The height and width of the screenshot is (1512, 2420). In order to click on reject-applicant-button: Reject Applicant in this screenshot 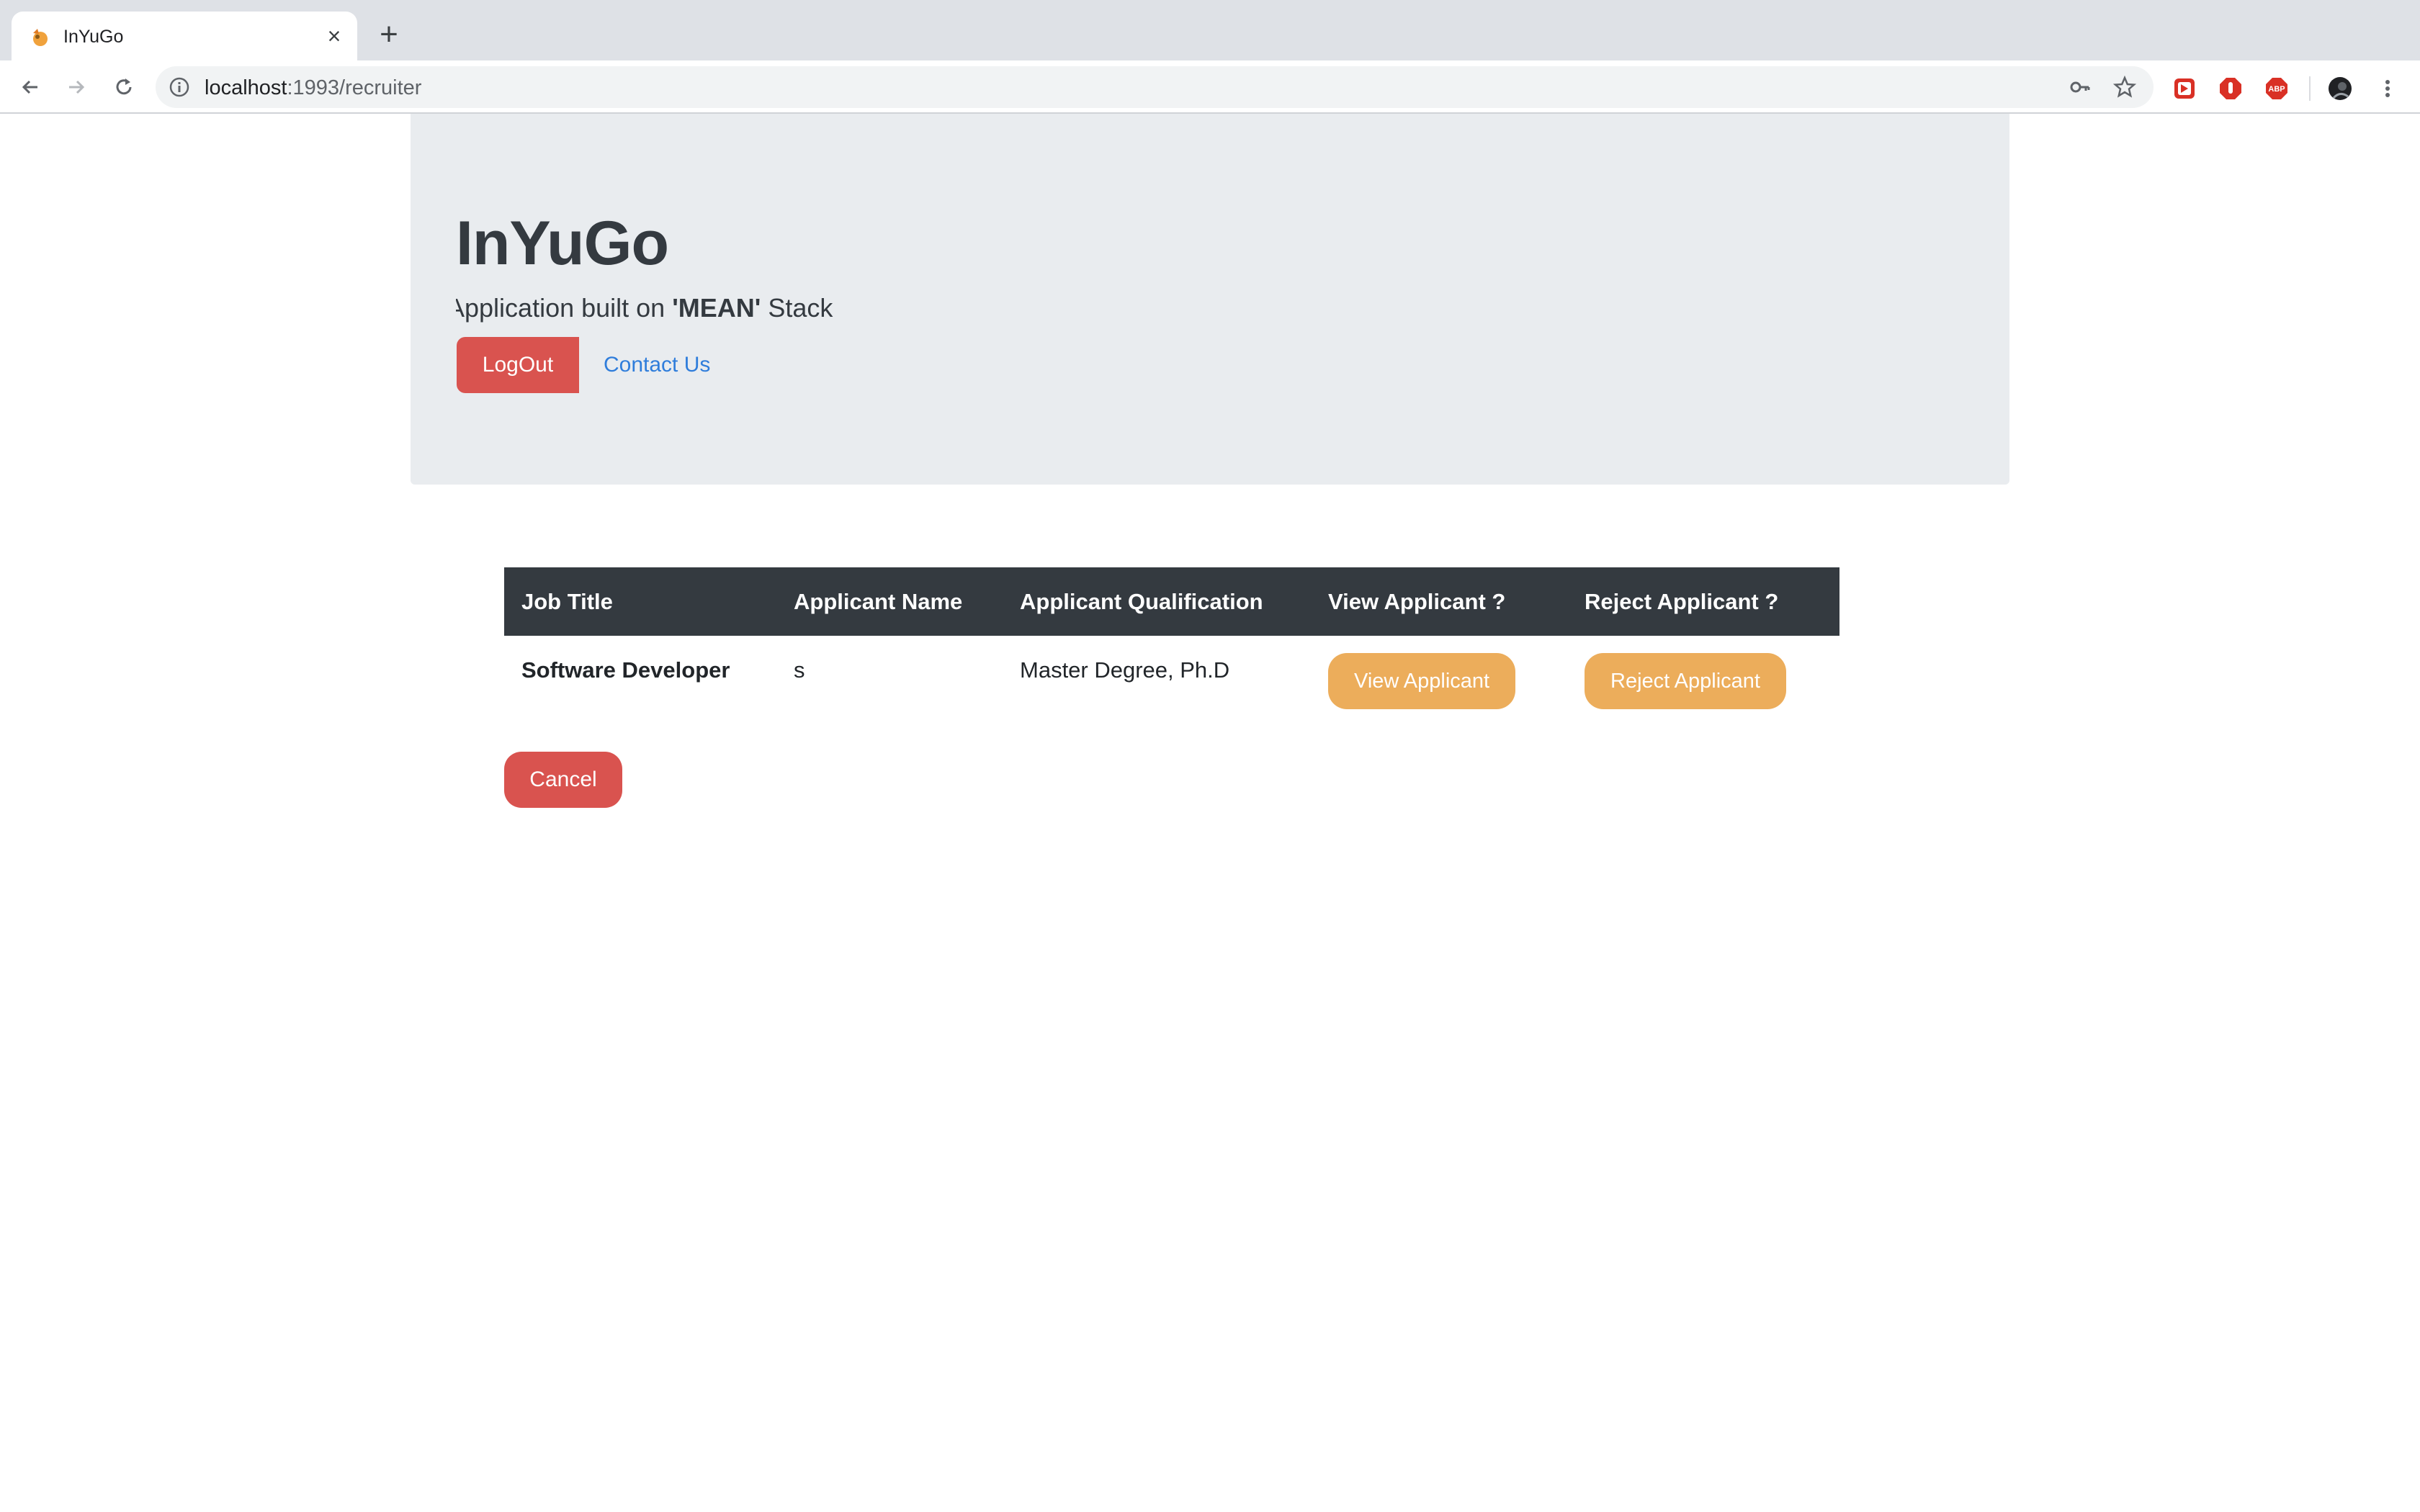, I will do `click(1685, 681)`.